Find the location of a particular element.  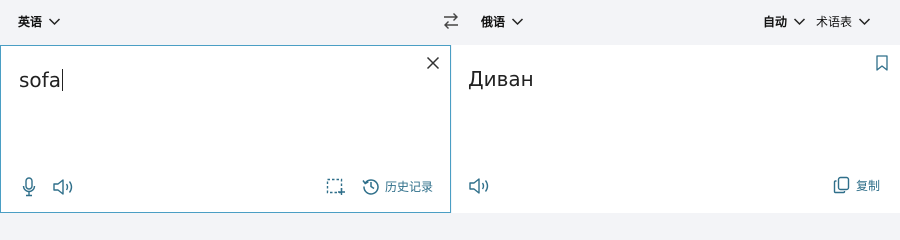

translation-speak-button is located at coordinates (480, 186).